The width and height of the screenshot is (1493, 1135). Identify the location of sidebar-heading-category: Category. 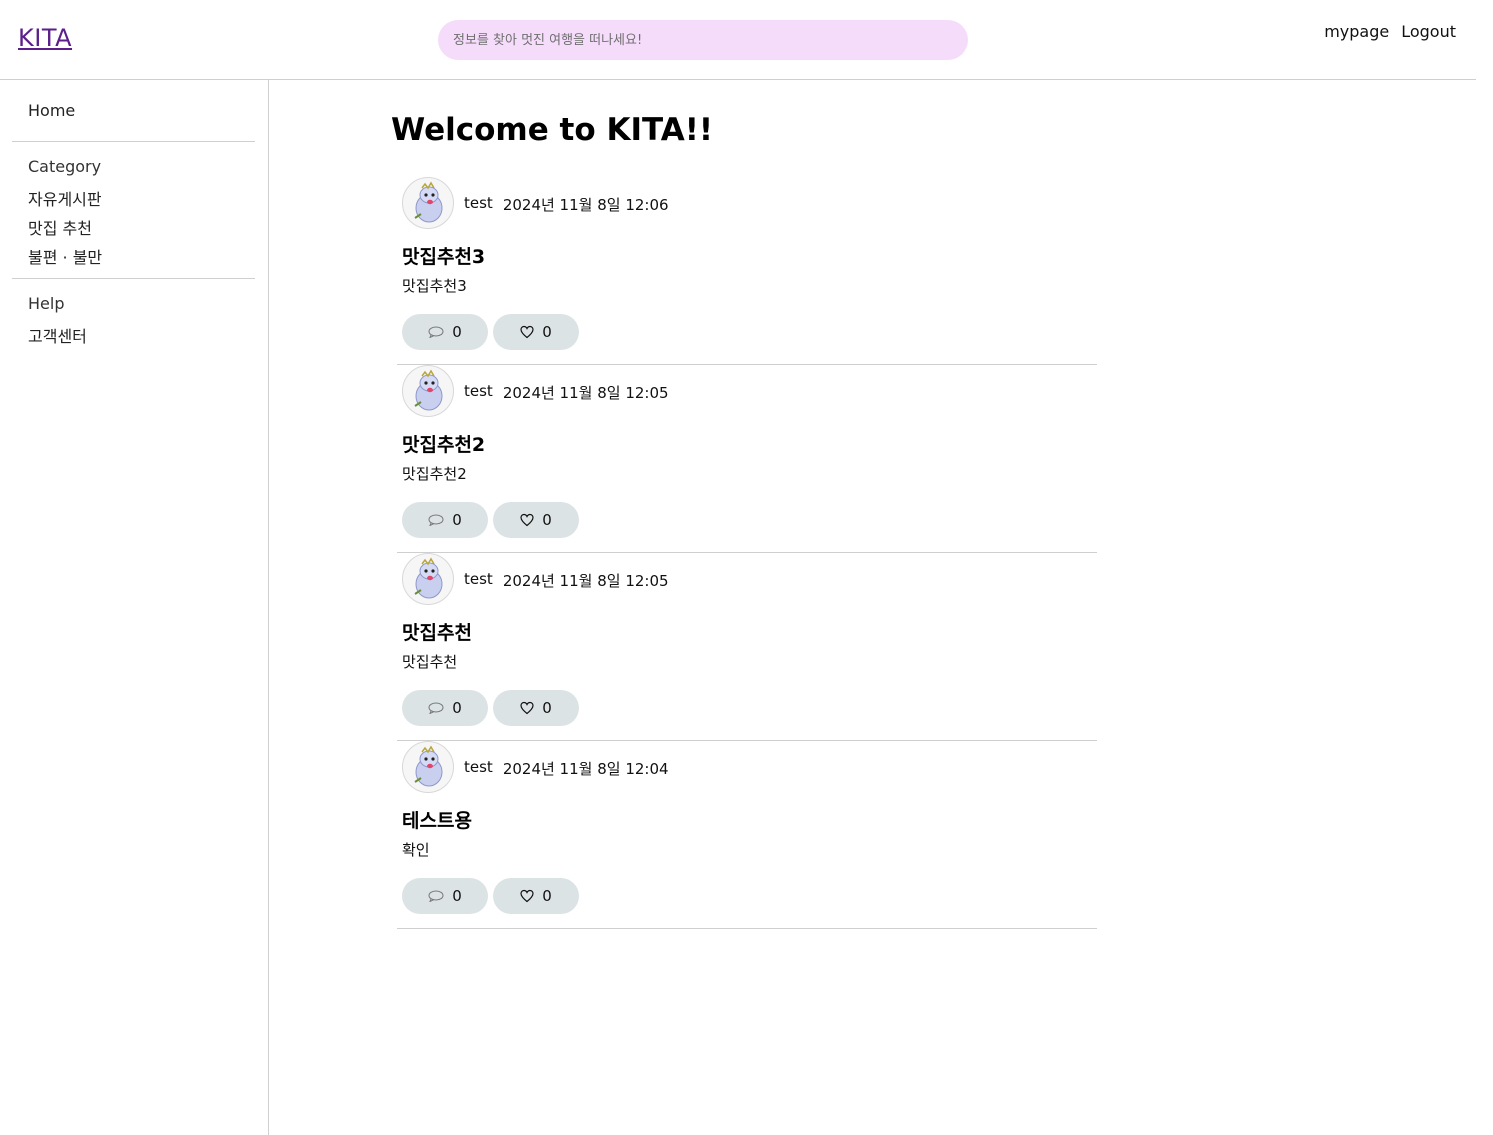
(65, 166).